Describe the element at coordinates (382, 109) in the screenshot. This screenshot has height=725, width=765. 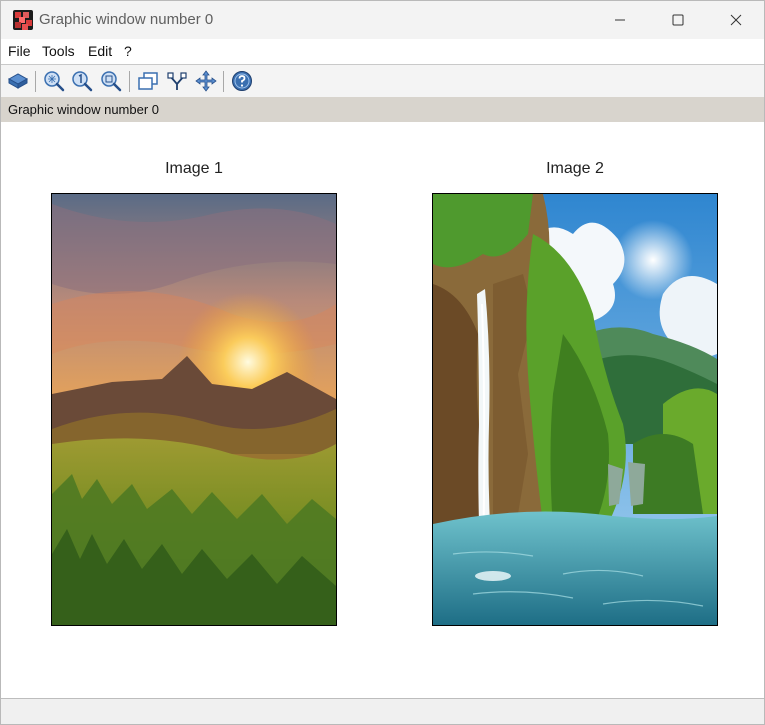
I see `info-bar: Graphic window number 0` at that location.